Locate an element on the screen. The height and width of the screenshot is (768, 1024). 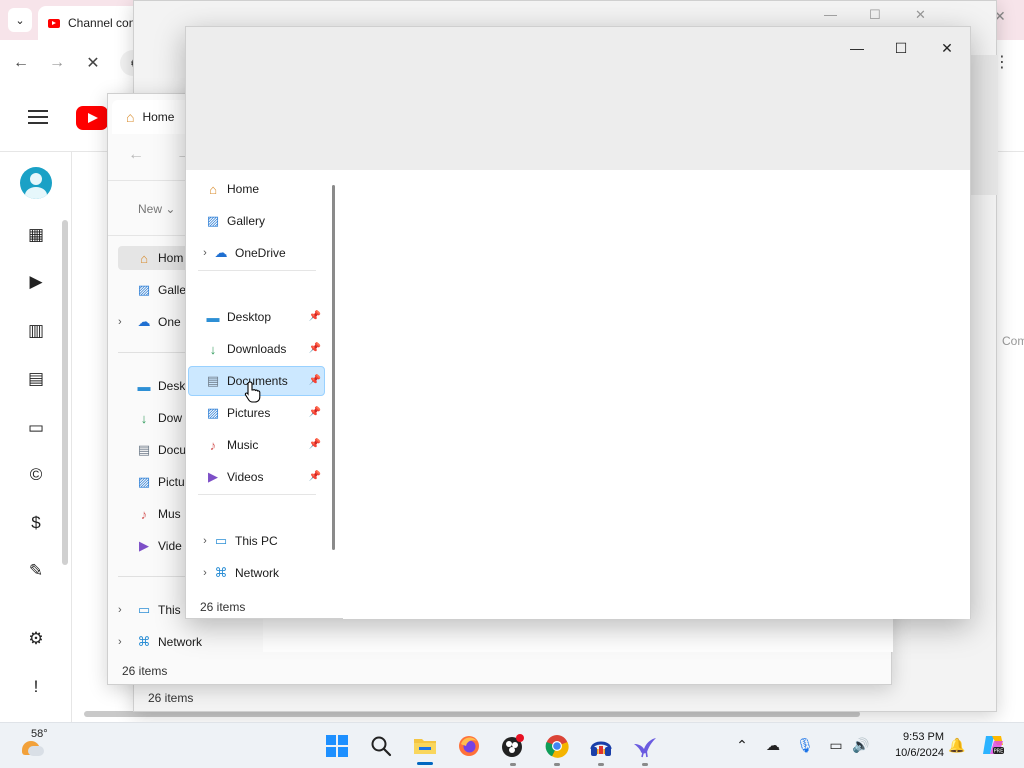
obs-taskbar-button is located at coordinates (513, 746).